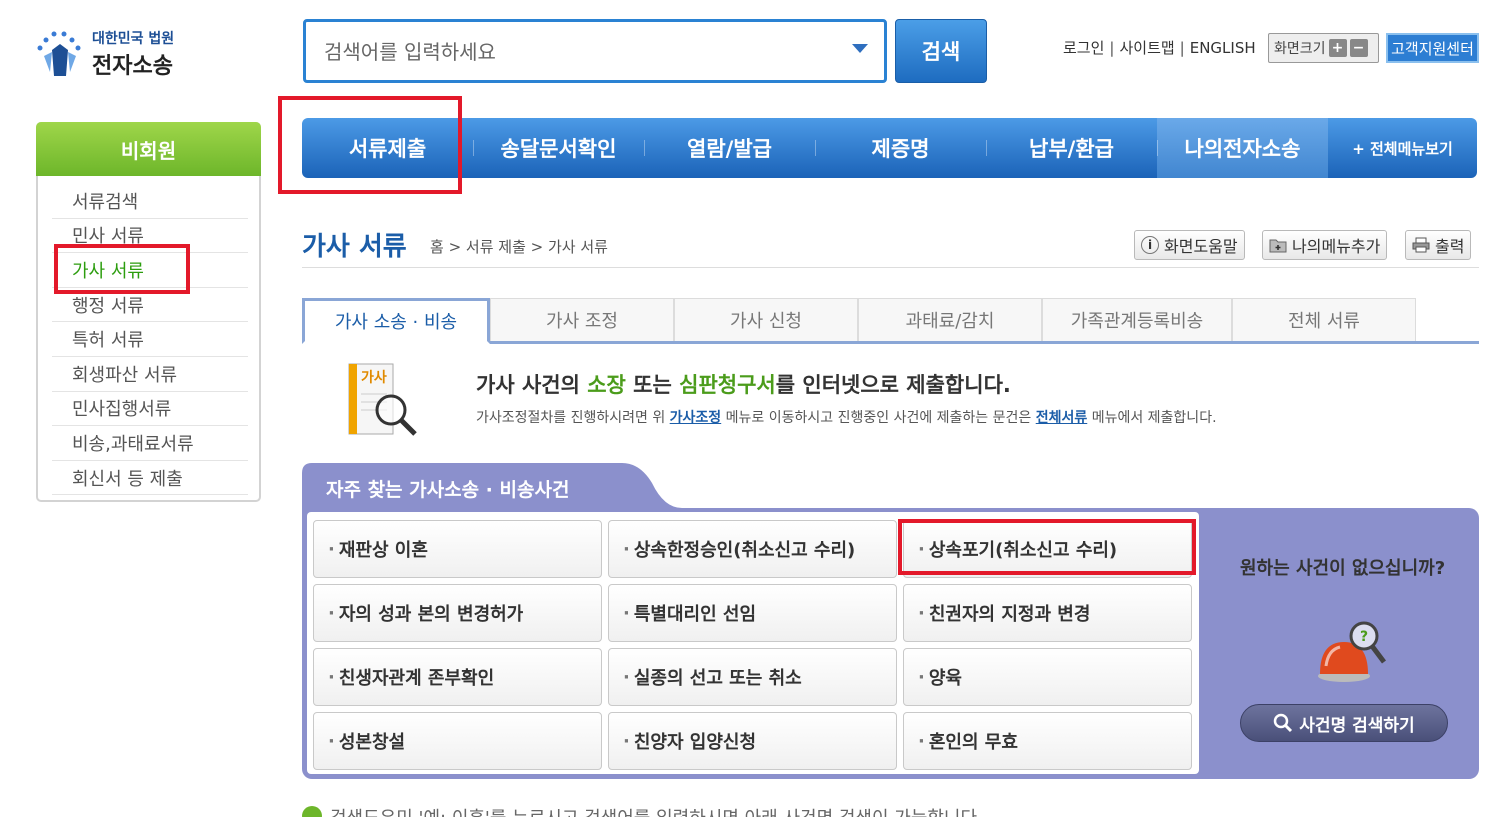  What do you see at coordinates (132, 66) in the screenshot?
I see `logo-title: 전자소송` at bounding box center [132, 66].